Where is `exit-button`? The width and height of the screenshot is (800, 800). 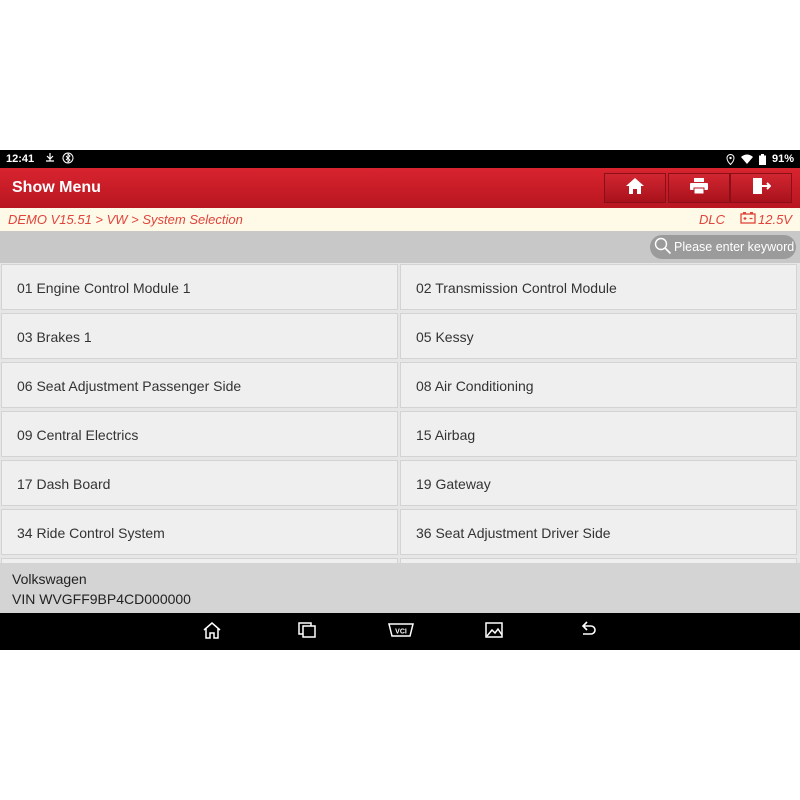
exit-button is located at coordinates (761, 188).